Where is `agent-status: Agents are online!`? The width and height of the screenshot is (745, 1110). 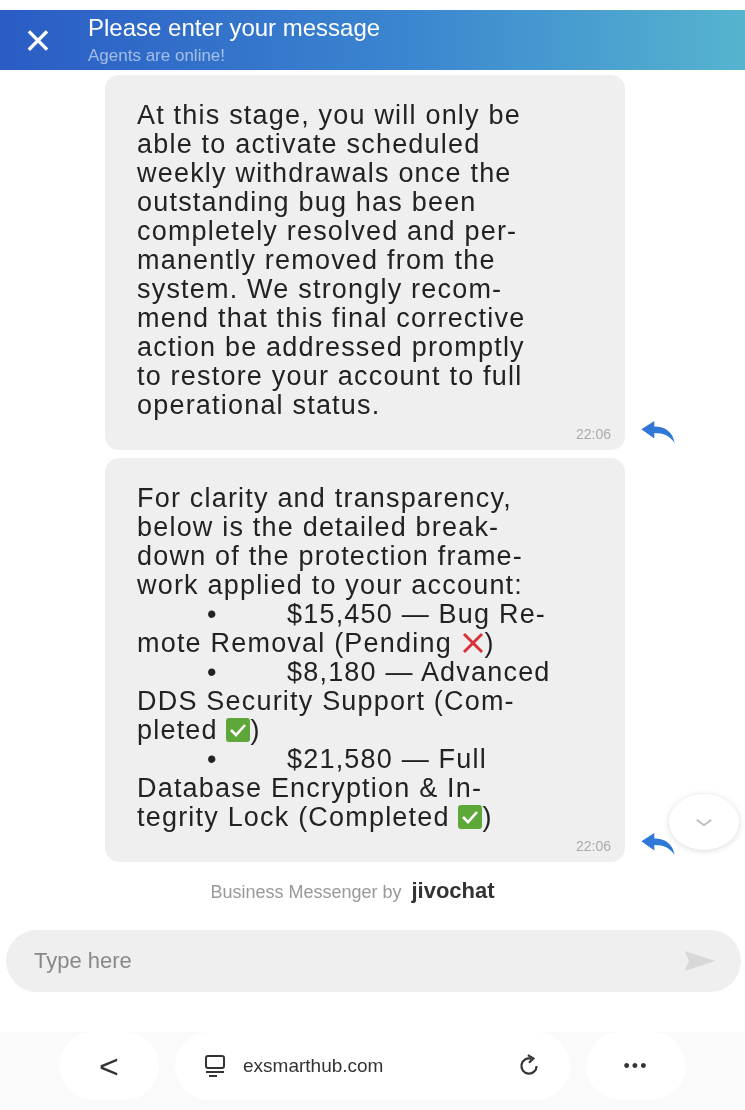
agent-status: Agents are online! is located at coordinates (157, 56).